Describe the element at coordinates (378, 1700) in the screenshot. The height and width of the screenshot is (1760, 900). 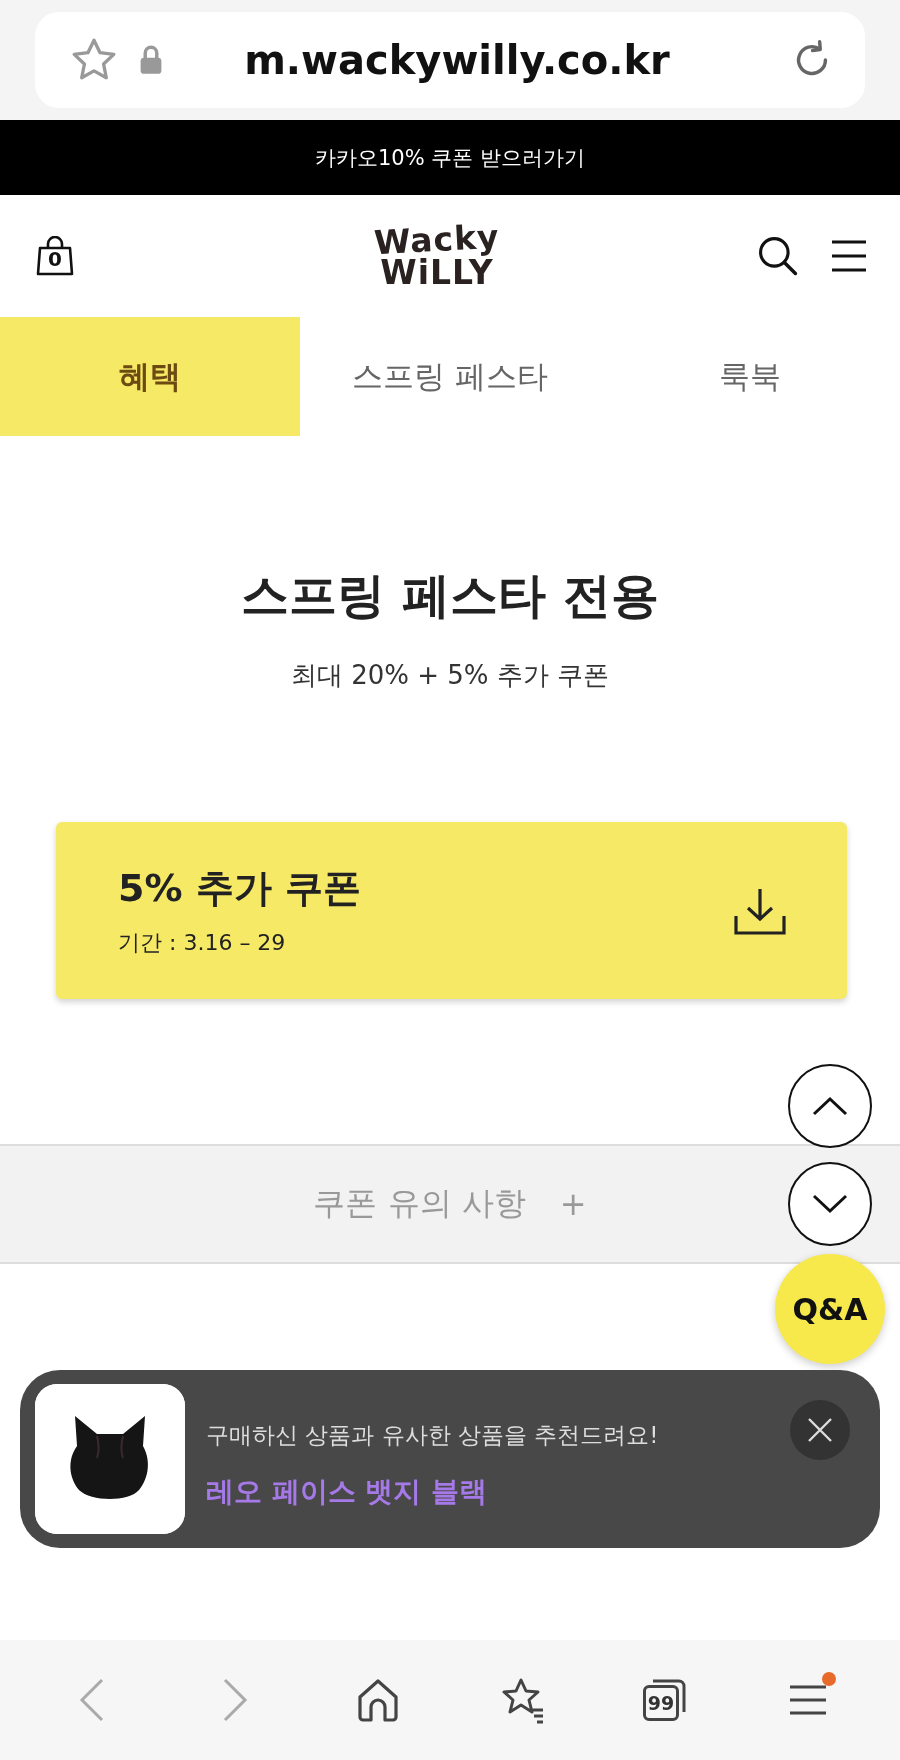
I see `home-icon` at that location.